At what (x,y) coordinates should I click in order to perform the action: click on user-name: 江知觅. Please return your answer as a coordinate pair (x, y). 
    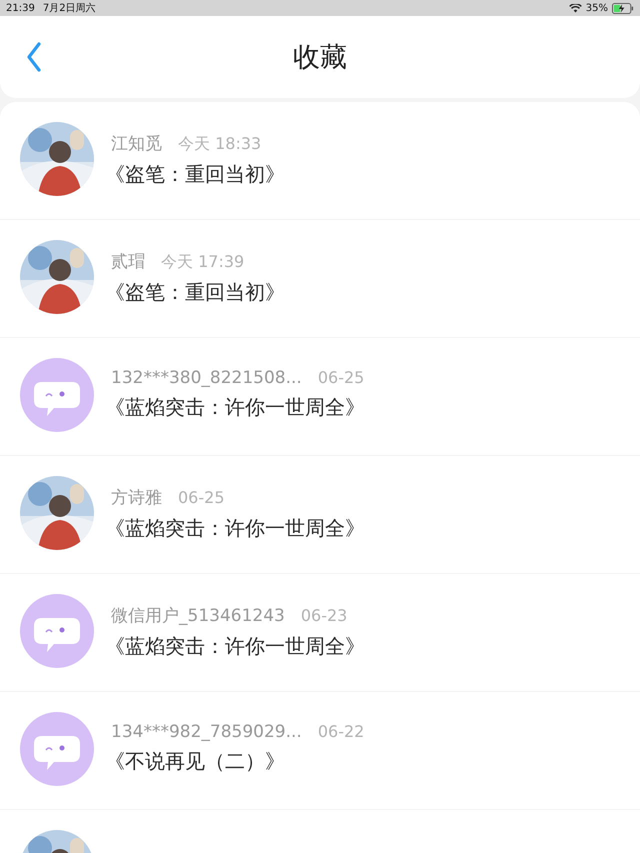
    Looking at the image, I should click on (136, 144).